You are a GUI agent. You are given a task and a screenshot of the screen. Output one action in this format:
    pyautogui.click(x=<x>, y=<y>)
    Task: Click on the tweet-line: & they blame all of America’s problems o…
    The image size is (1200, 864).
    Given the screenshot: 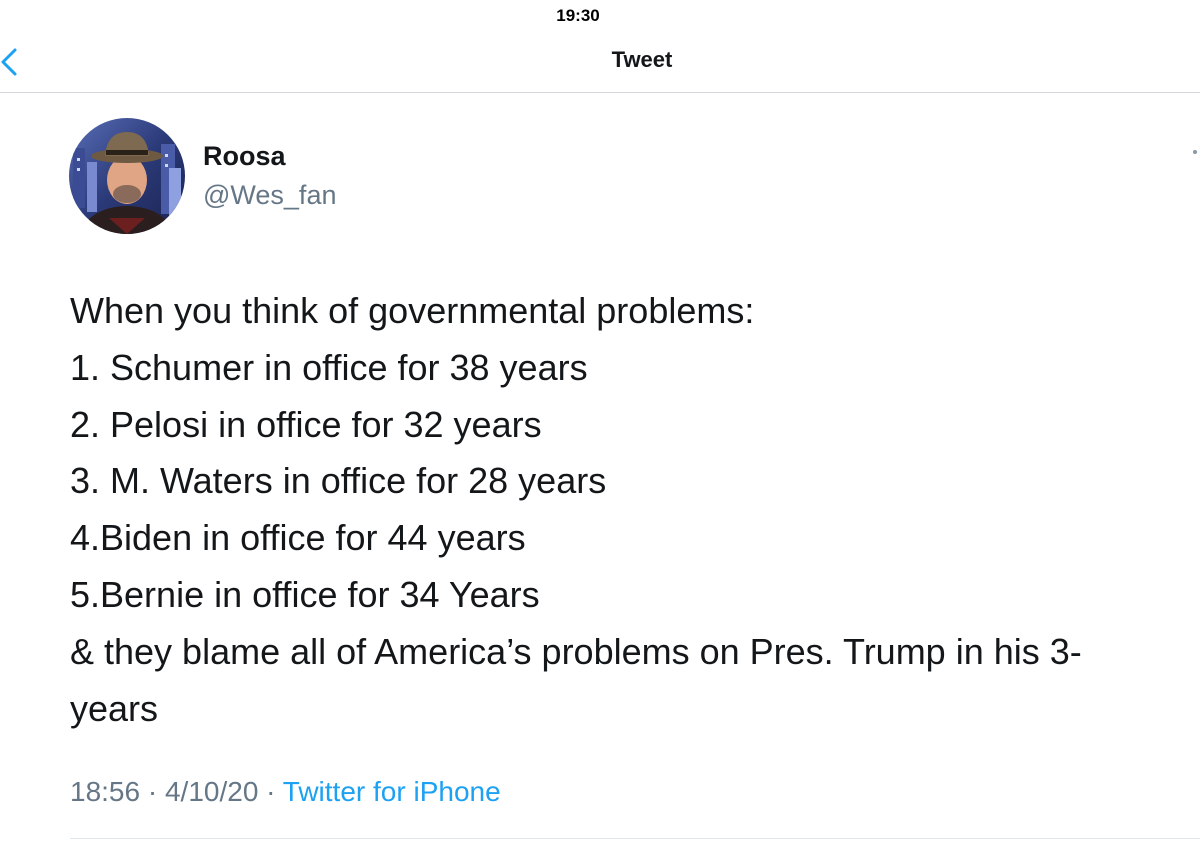 What is the action you would take?
    pyautogui.click(x=576, y=651)
    